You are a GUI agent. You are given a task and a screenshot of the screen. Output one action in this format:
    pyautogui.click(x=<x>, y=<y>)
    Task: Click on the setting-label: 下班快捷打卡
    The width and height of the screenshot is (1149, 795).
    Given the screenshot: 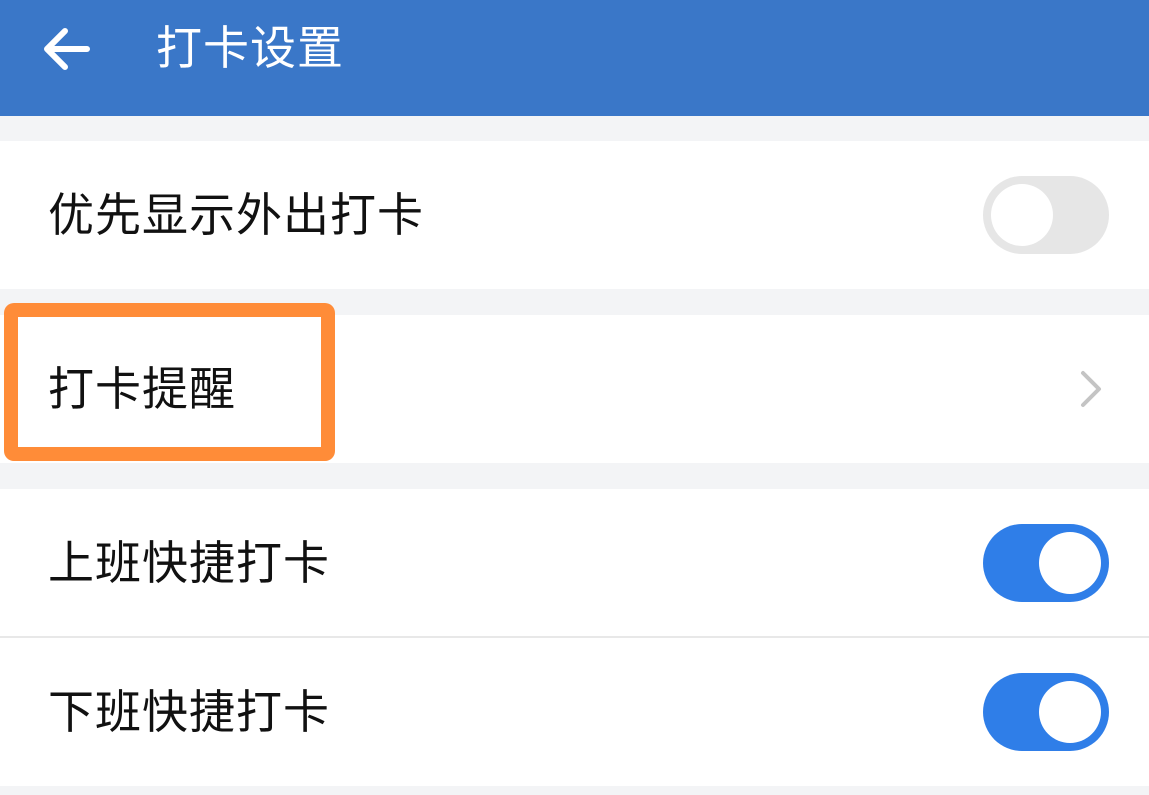 What is the action you would take?
    pyautogui.click(x=189, y=712)
    